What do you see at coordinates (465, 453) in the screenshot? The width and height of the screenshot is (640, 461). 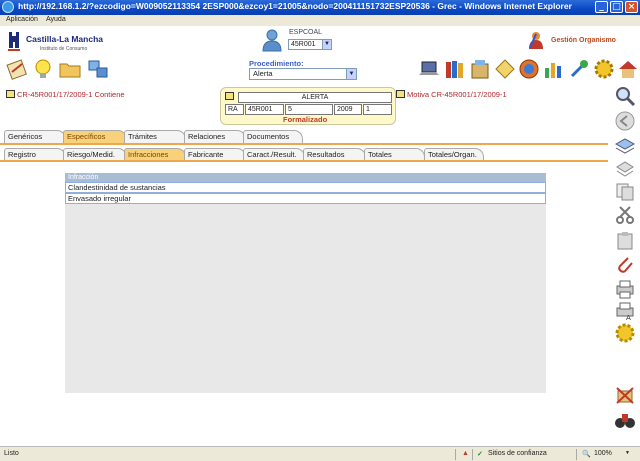 I see `warning-icon: ▲` at bounding box center [465, 453].